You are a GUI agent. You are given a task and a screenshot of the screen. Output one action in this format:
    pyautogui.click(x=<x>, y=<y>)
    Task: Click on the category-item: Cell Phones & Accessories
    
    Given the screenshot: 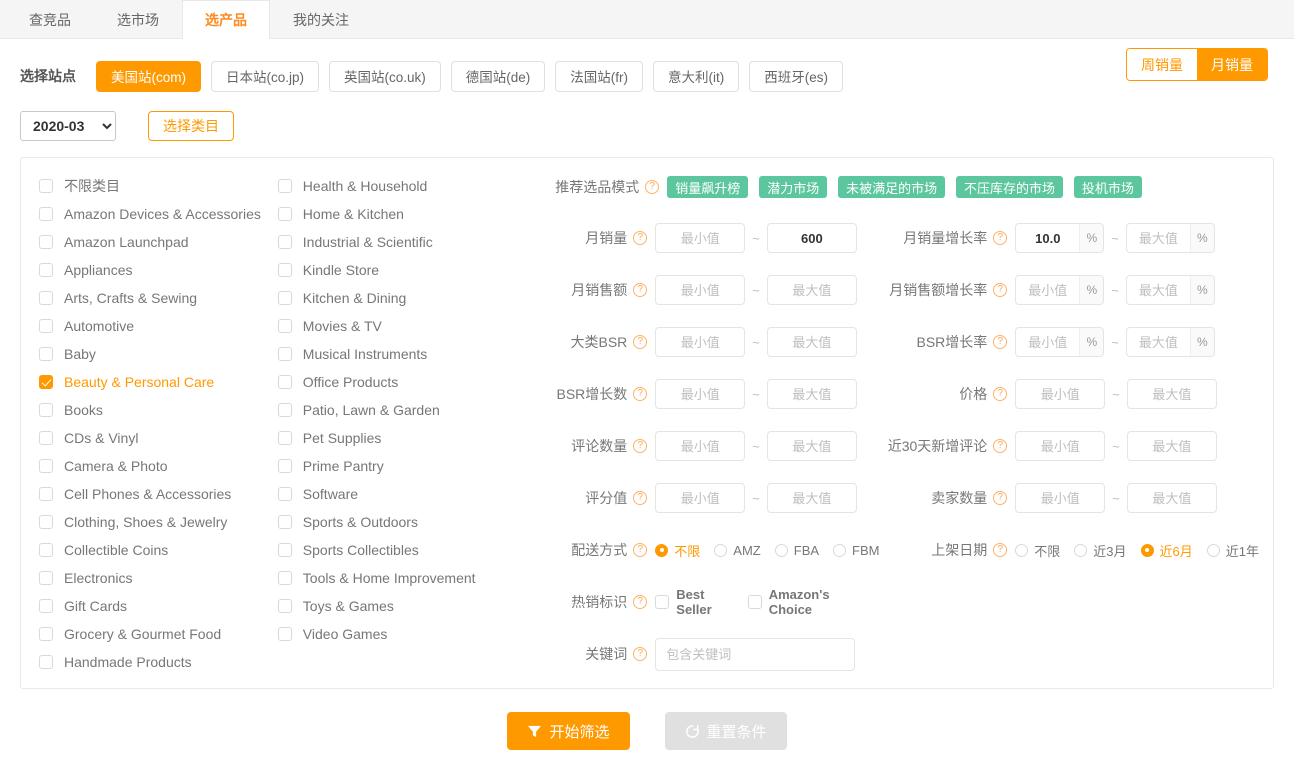 What is the action you would take?
    pyautogui.click(x=153, y=494)
    